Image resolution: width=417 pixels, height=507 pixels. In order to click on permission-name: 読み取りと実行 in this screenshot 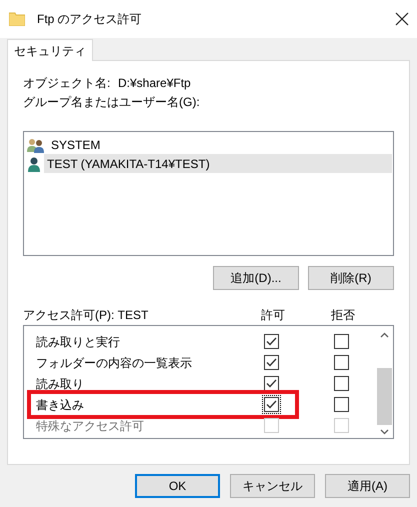, I will do `click(78, 342)`.